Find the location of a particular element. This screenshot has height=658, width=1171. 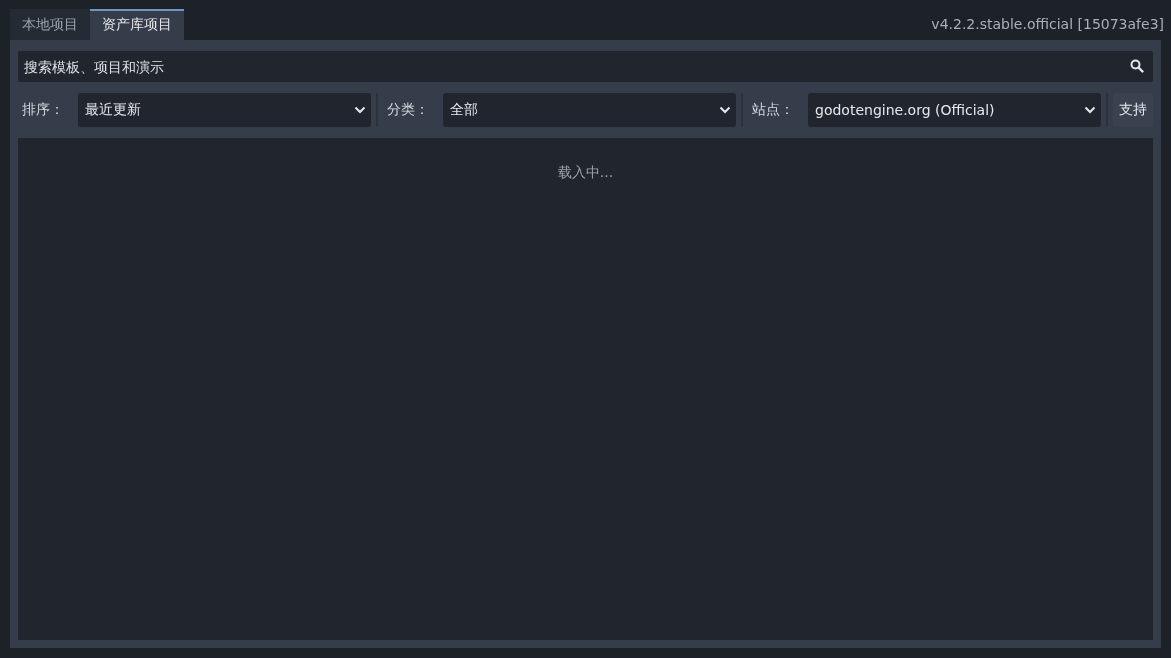

search-field: 搜索模板、项目和演示 is located at coordinates (585, 66).